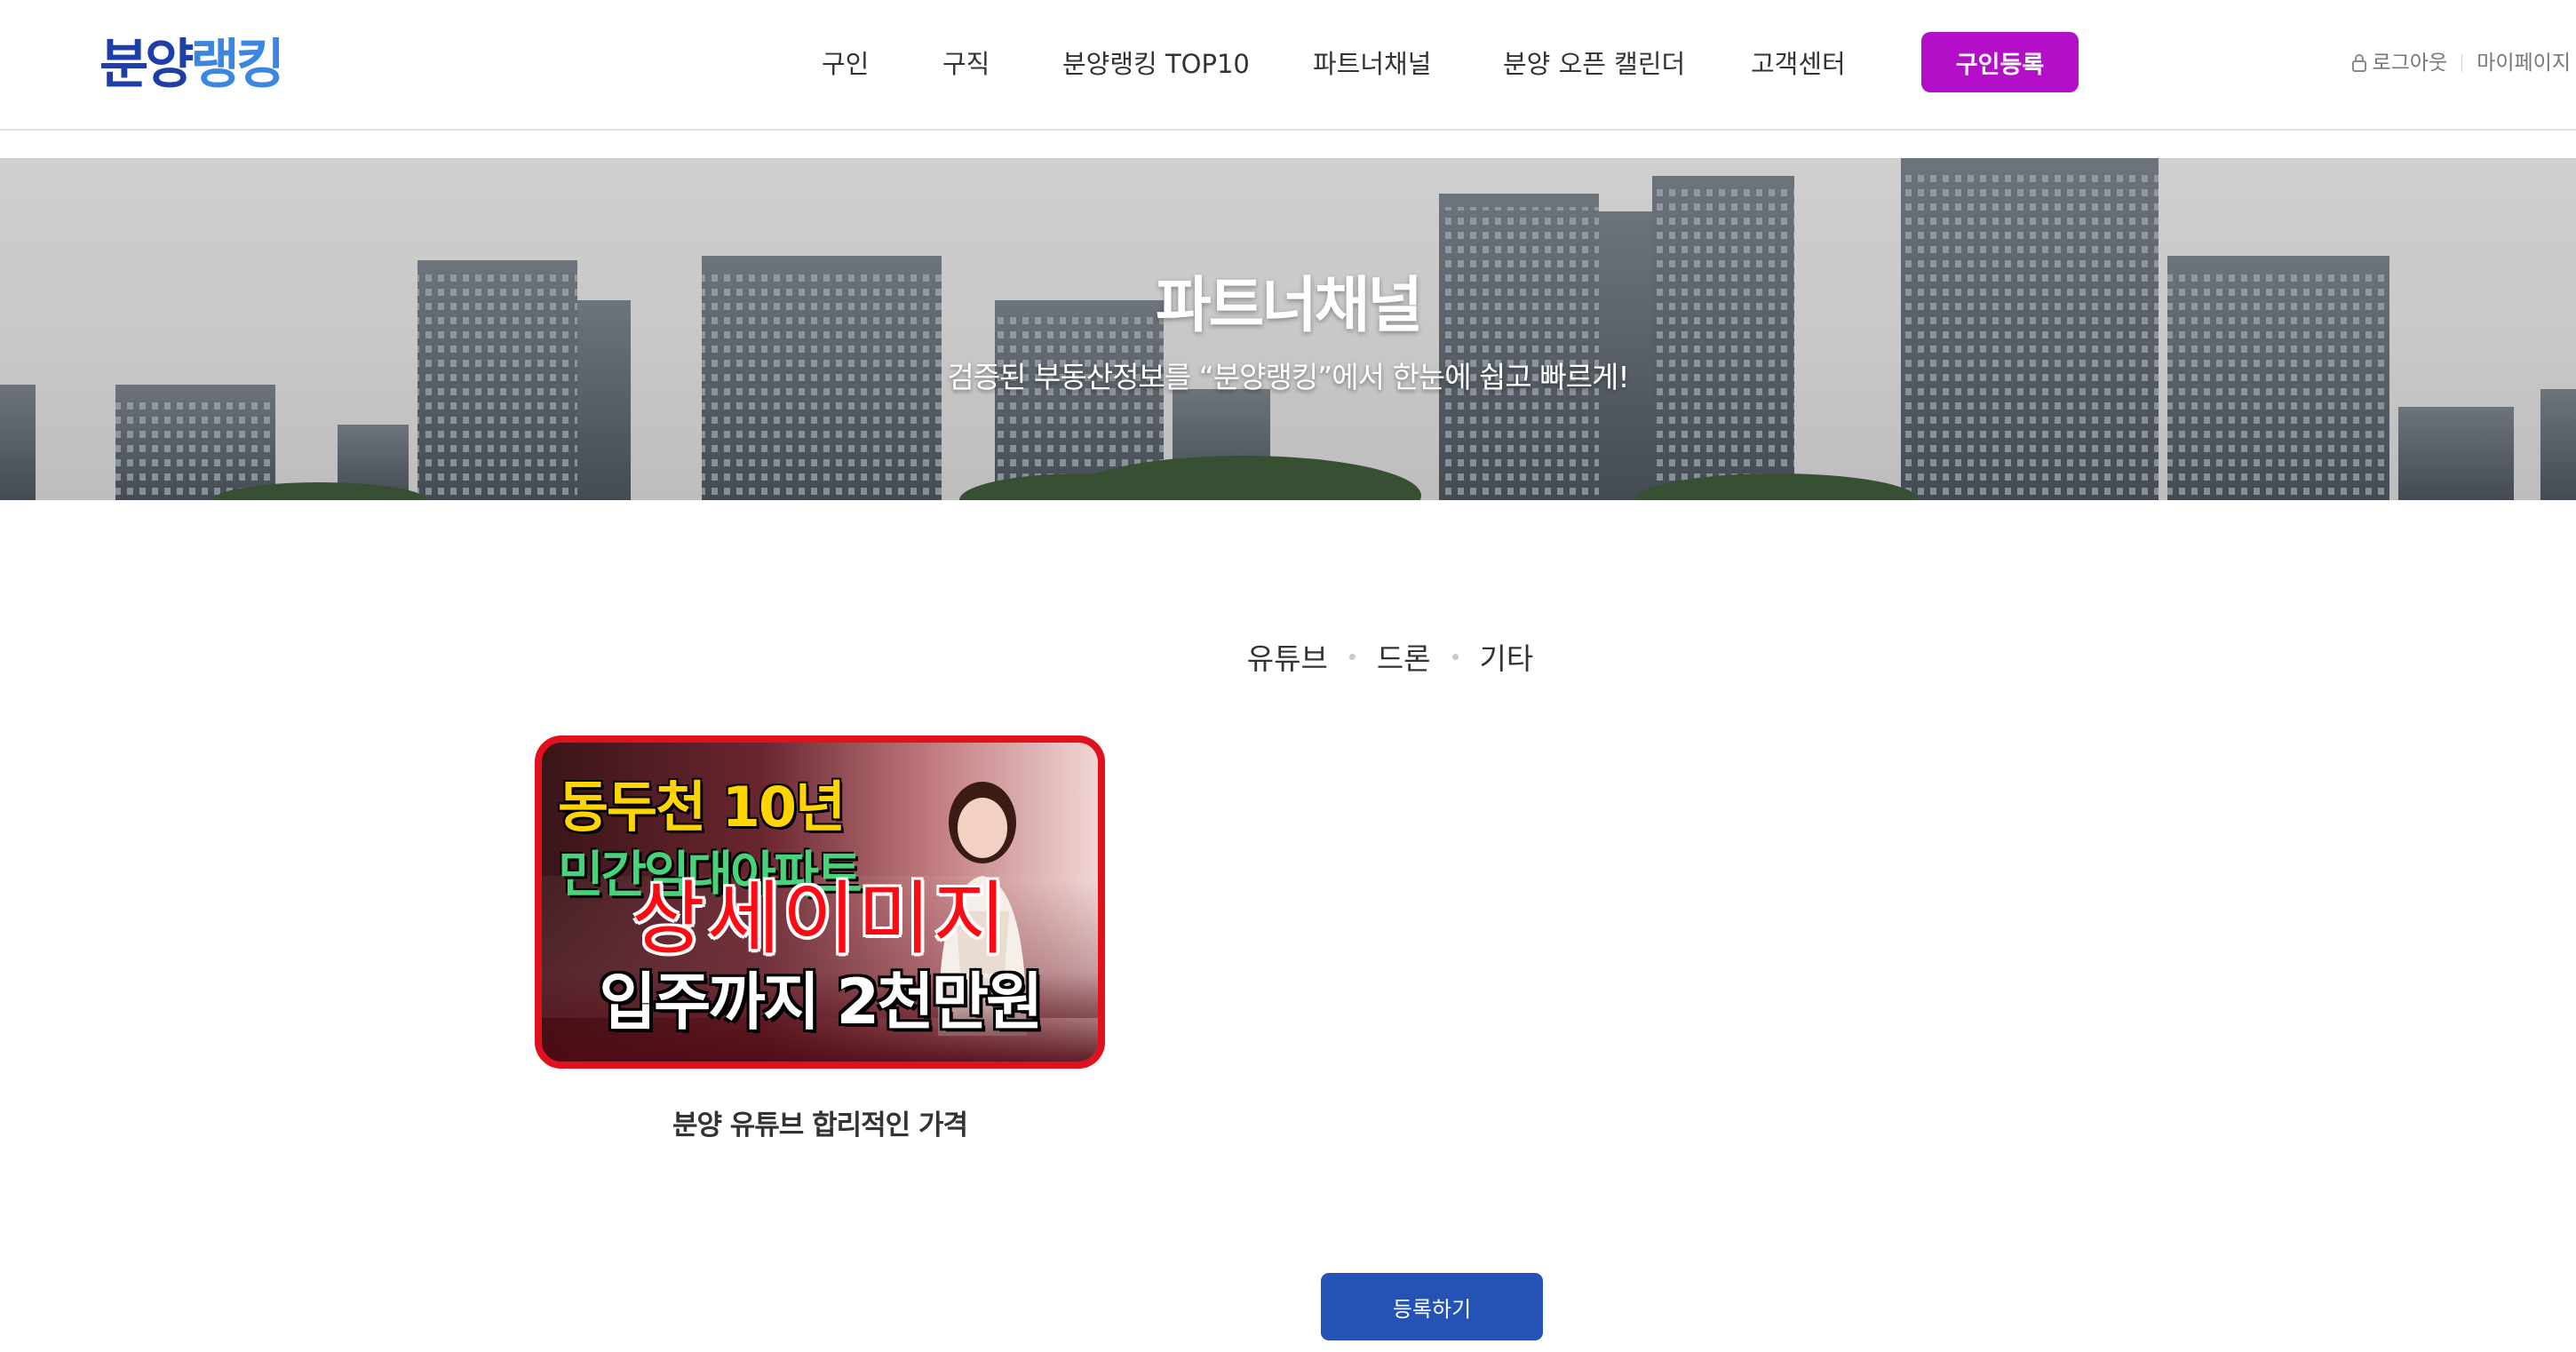 The height and width of the screenshot is (1352, 2576). I want to click on card-title: 분양 유튜브 합리적인 가격, so click(820, 1122).